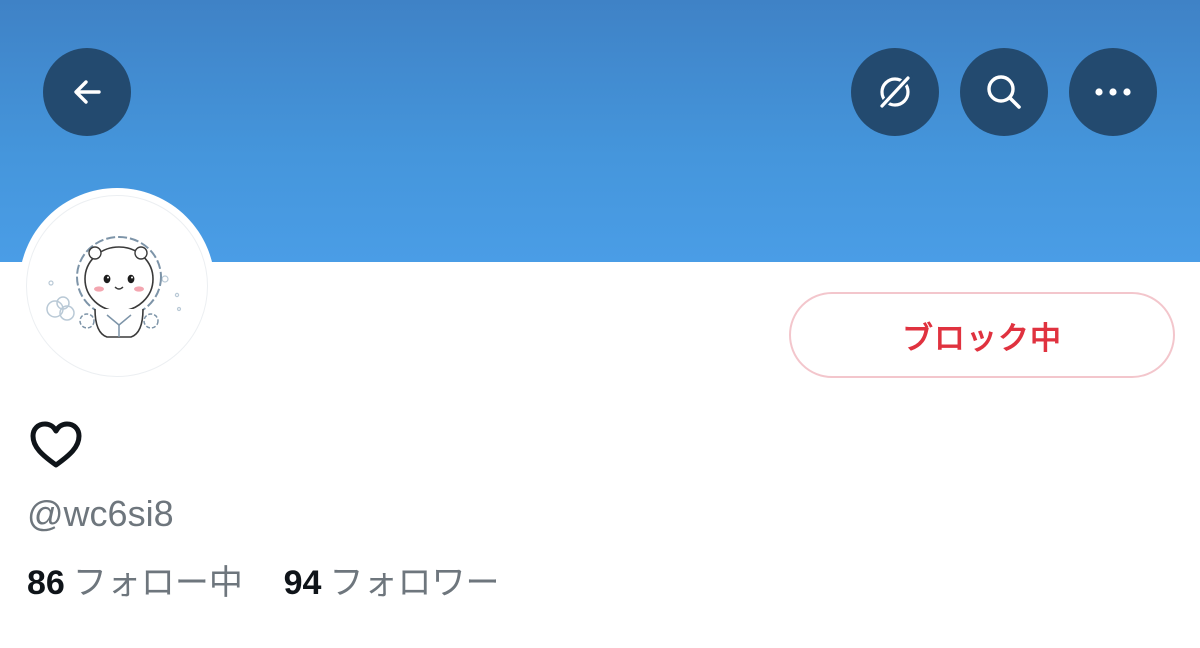 The width and height of the screenshot is (1200, 648). Describe the element at coordinates (157, 583) in the screenshot. I see `following-label: フォロー中` at that location.